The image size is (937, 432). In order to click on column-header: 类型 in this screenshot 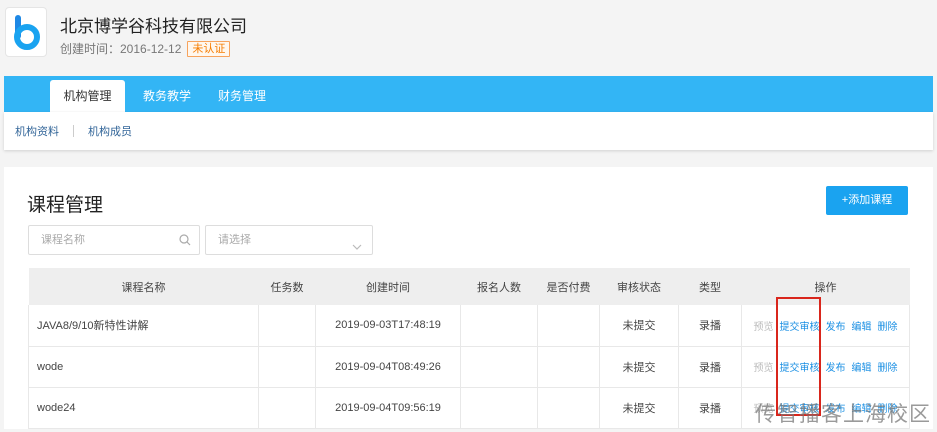, I will do `click(710, 286)`.